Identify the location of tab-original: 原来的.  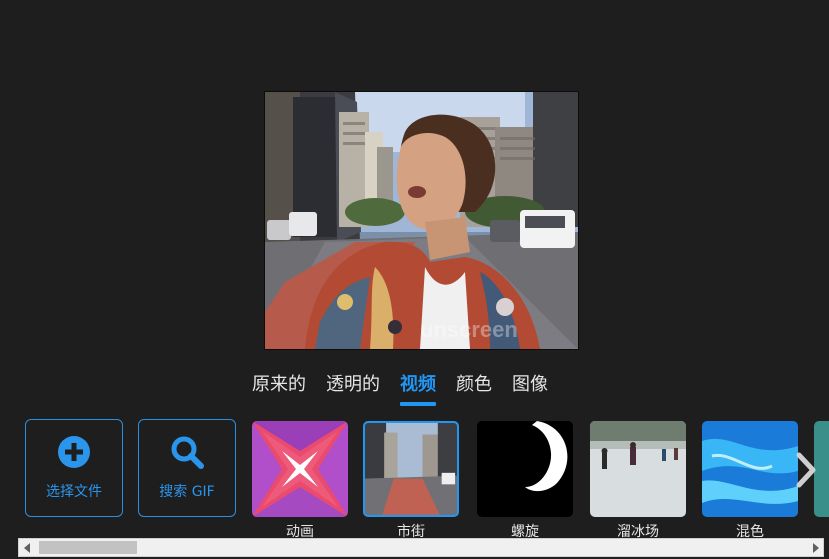
(279, 386).